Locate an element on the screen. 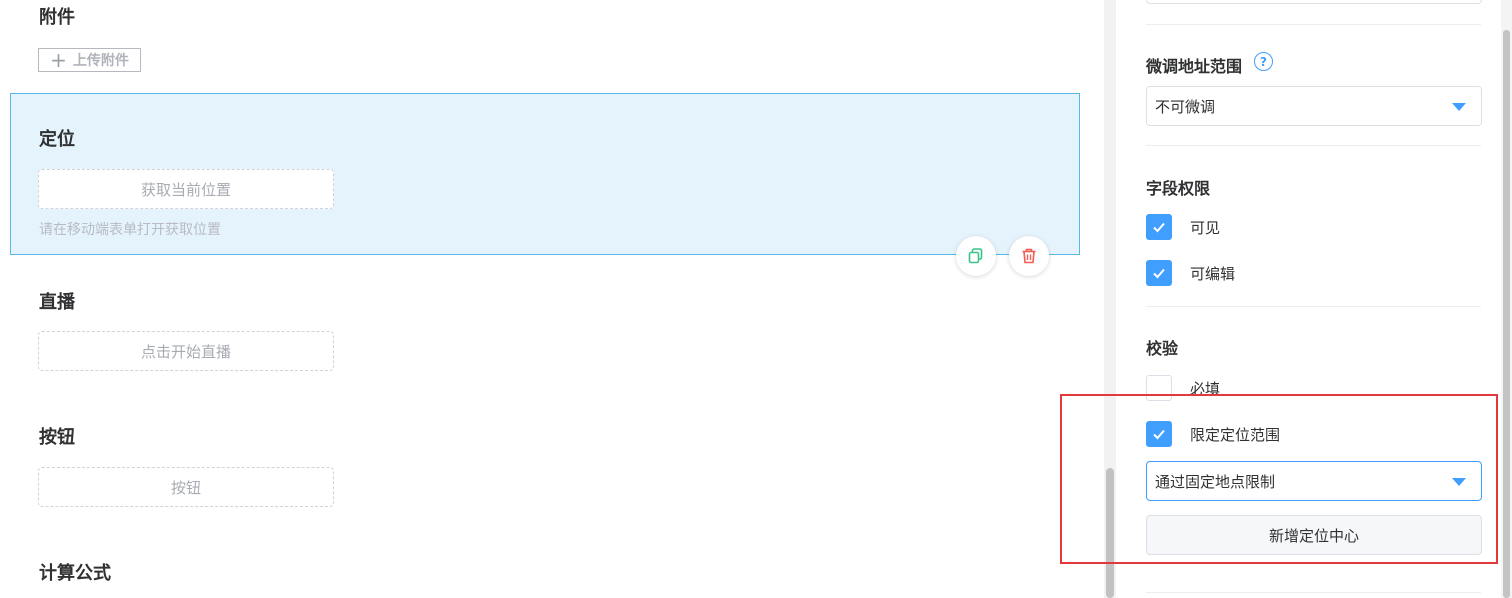 The width and height of the screenshot is (1512, 598). editable-checkbox is located at coordinates (1159, 273).